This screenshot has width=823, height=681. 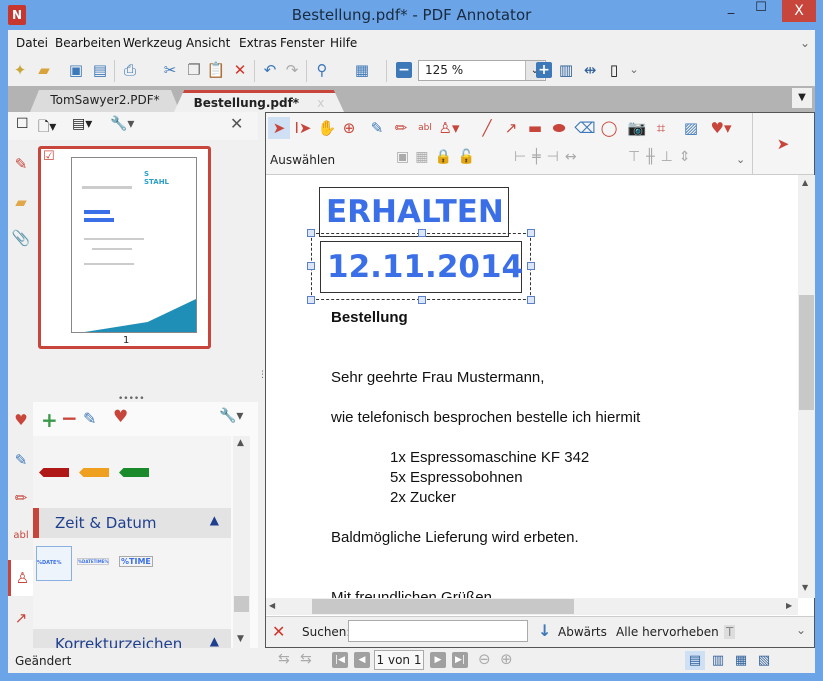 I want to click on arrow-tab-icon: ↗, so click(x=21, y=618).